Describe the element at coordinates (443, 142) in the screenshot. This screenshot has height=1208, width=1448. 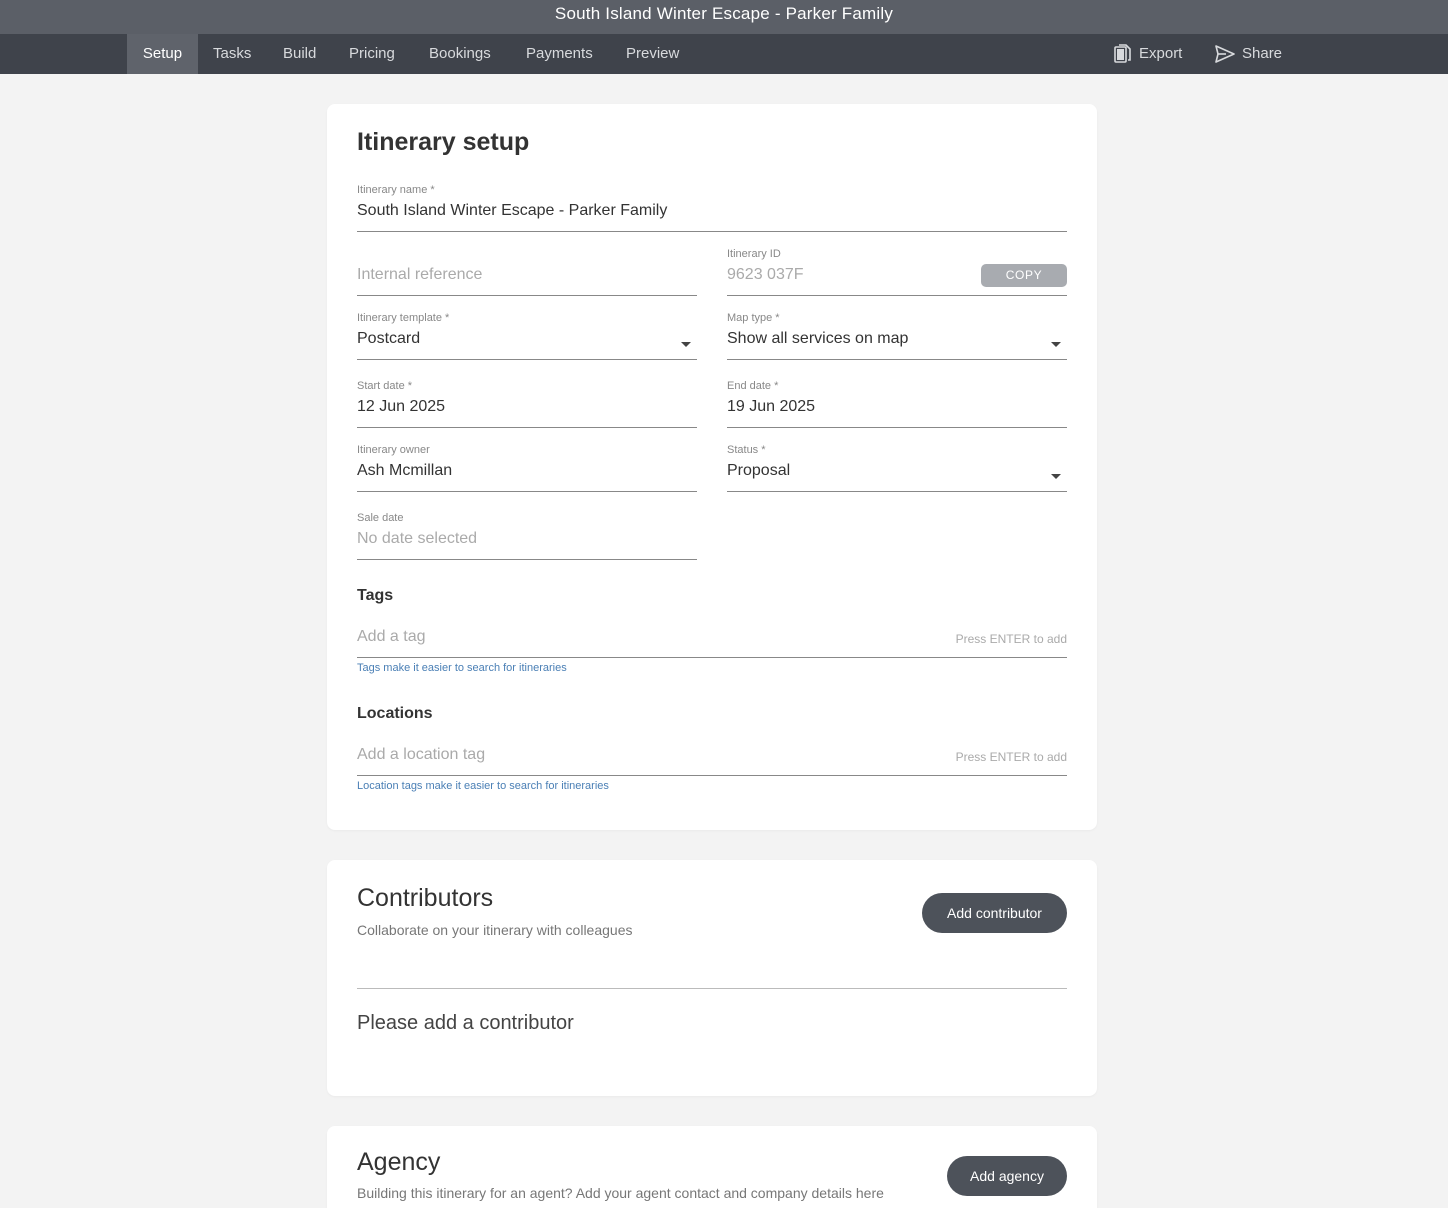
I see `setup-heading: Itinerary setup` at that location.